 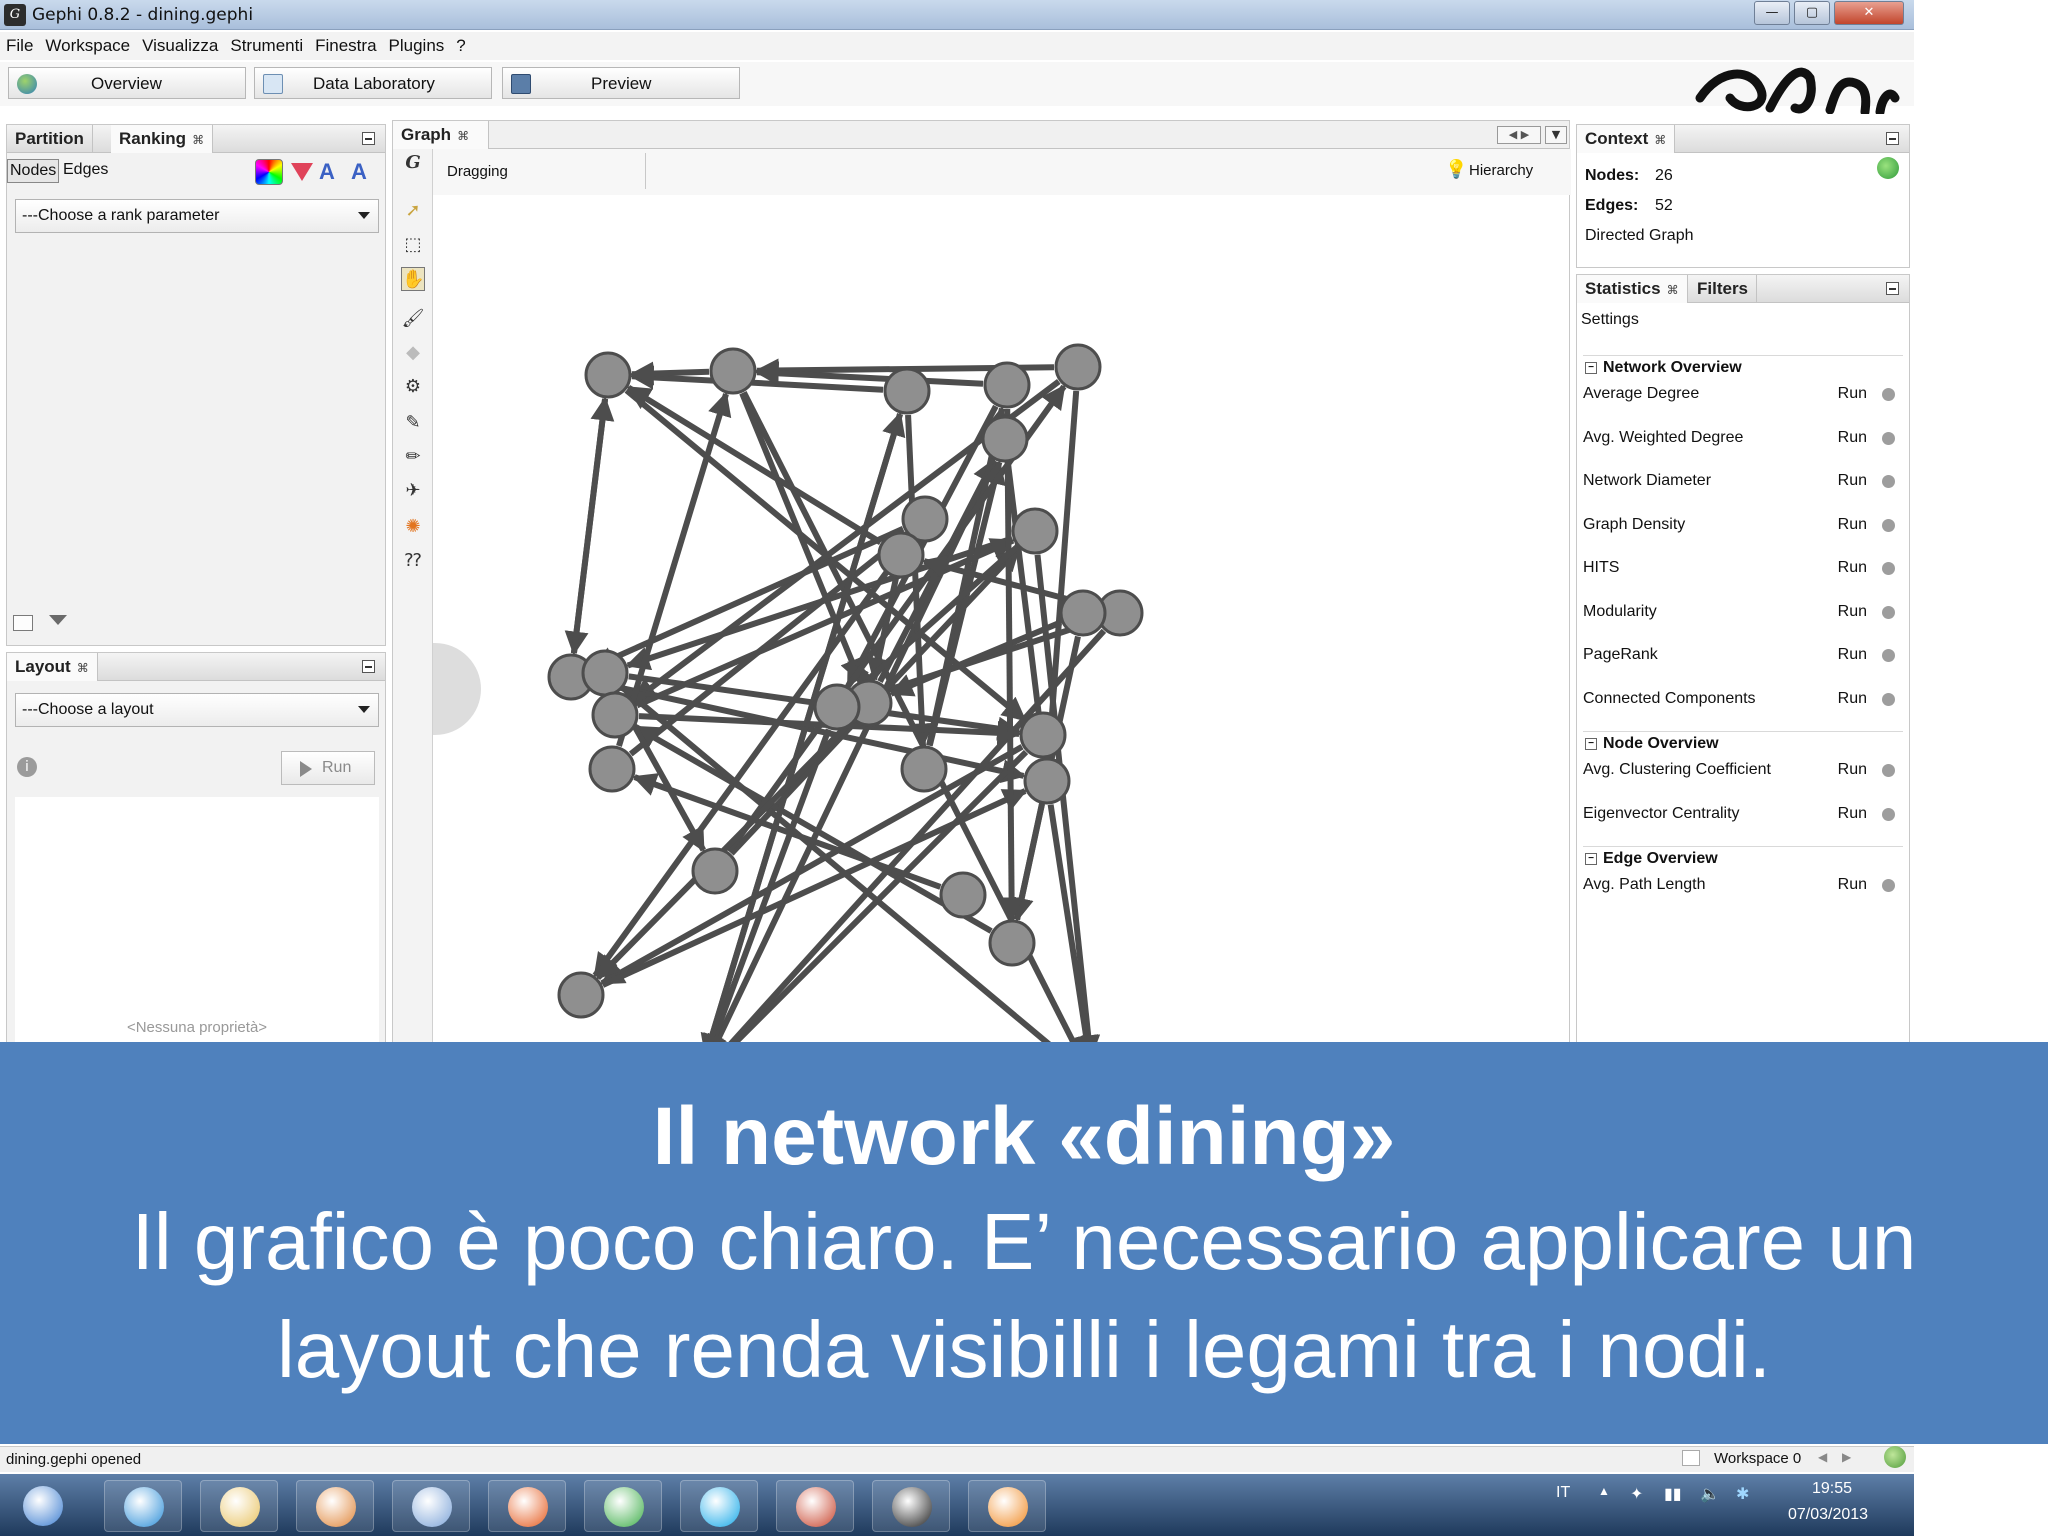 I want to click on menu-strumenti: Strumenti, so click(x=266, y=44).